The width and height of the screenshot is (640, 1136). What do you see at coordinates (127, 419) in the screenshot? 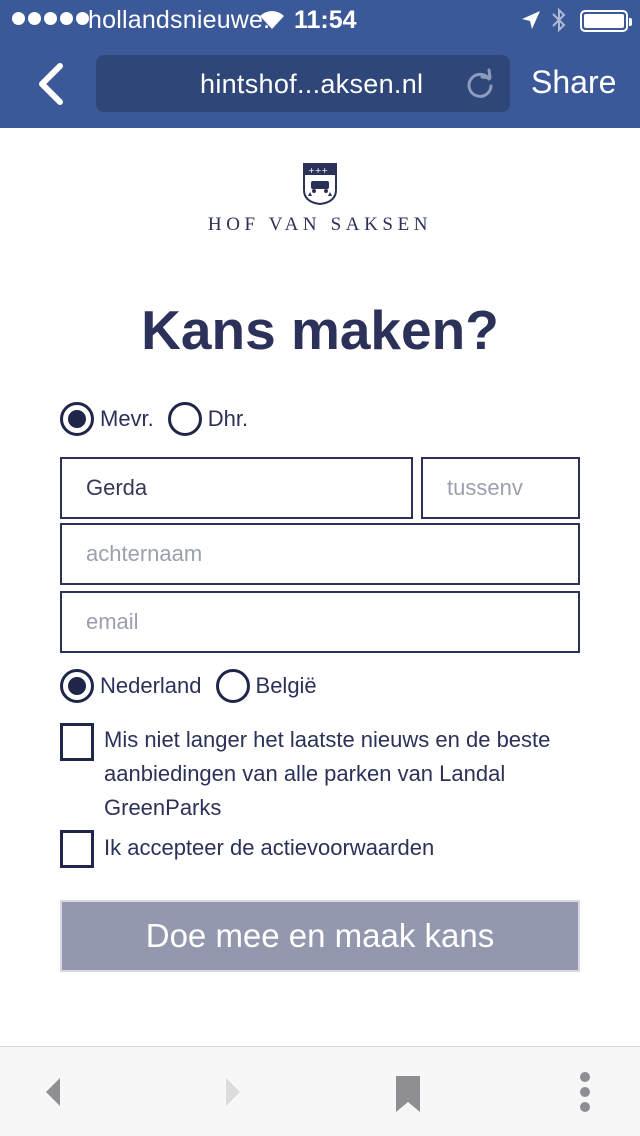
I see `radio-mevr-label: Mevr.` at bounding box center [127, 419].